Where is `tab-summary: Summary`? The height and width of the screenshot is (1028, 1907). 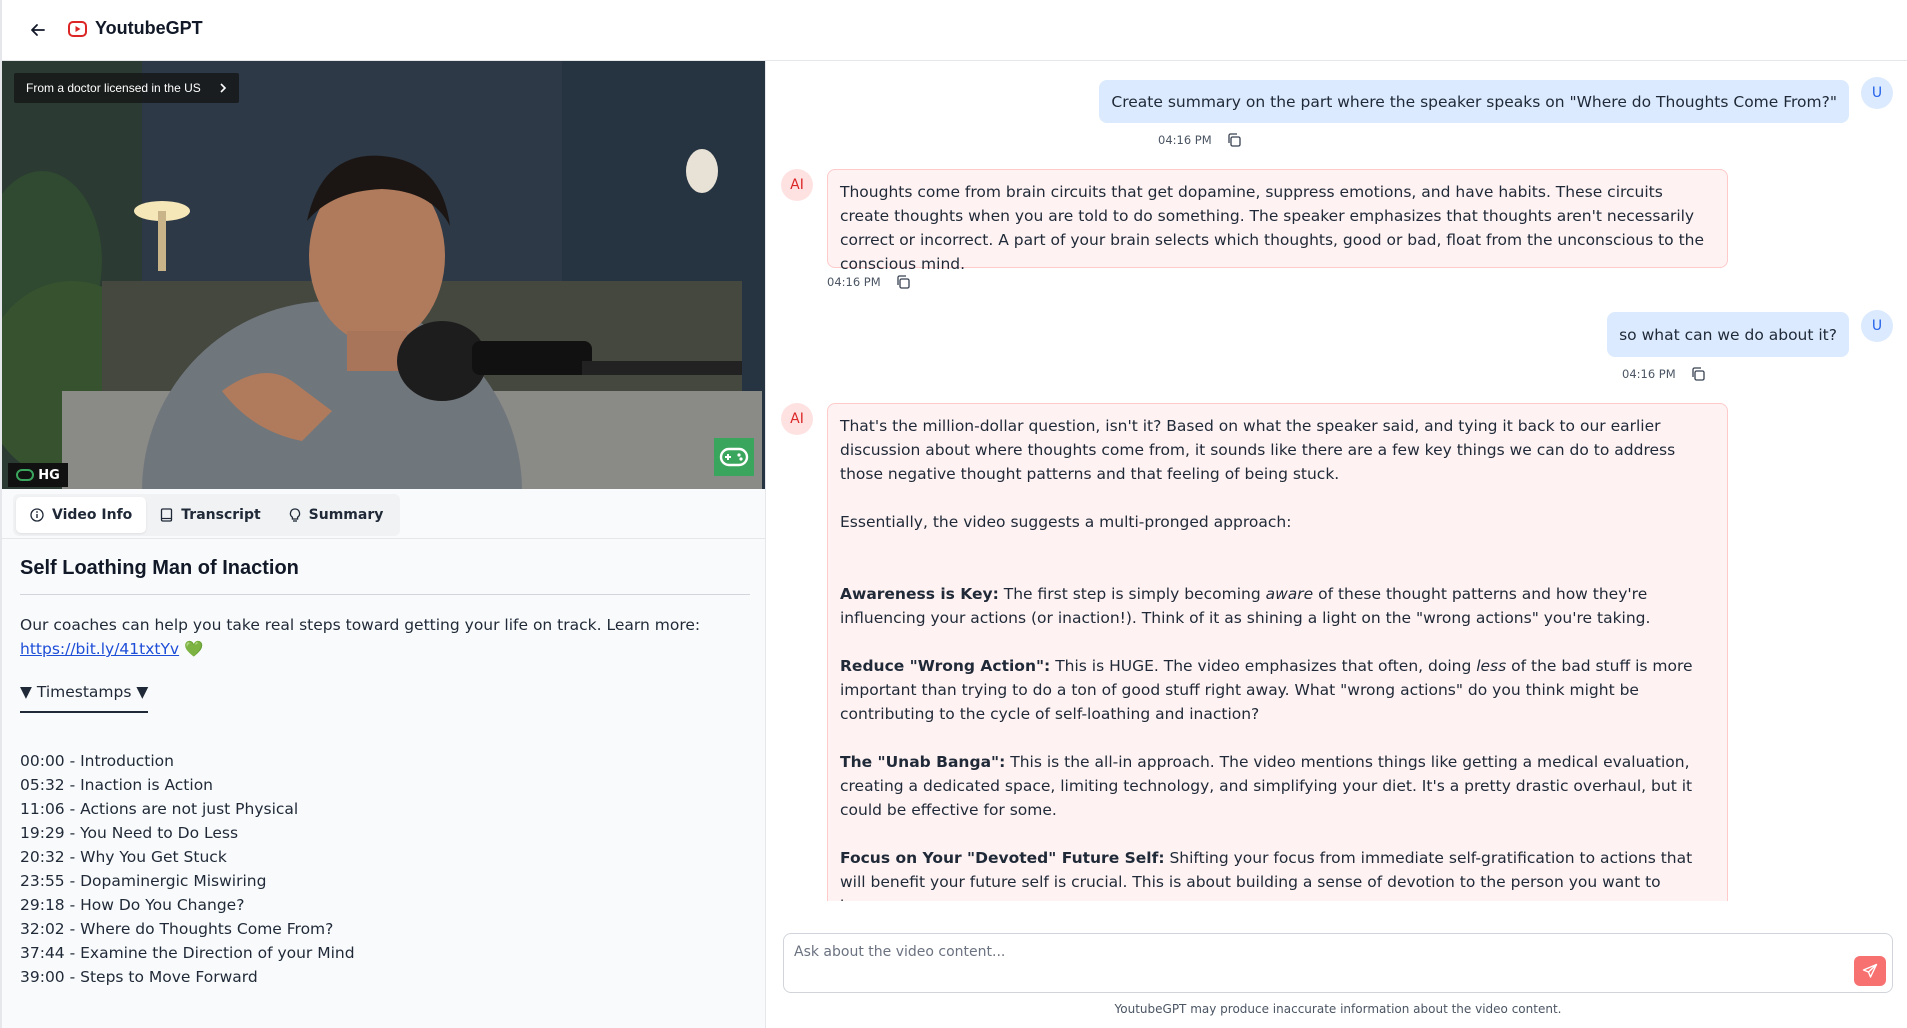
tab-summary: Summary is located at coordinates (336, 515).